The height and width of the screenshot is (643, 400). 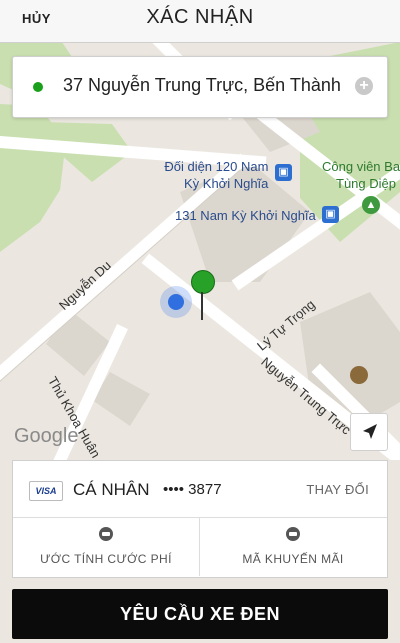 What do you see at coordinates (364, 86) in the screenshot?
I see `add-stop-icon: +` at bounding box center [364, 86].